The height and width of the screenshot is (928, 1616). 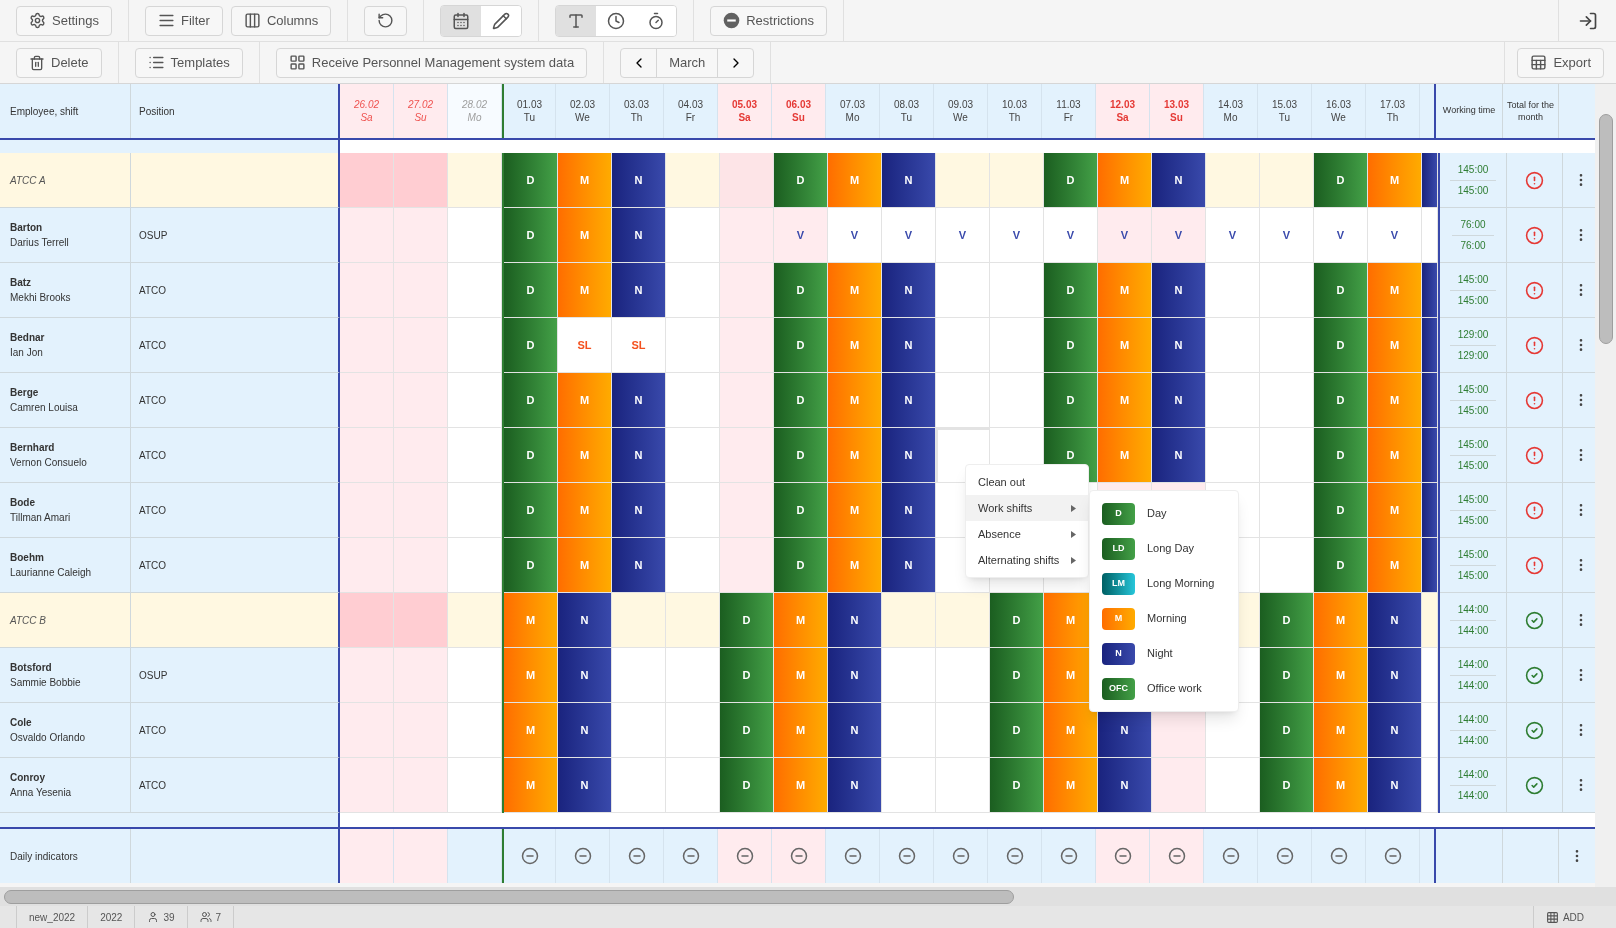 I want to click on text-mode-button, so click(x=576, y=20).